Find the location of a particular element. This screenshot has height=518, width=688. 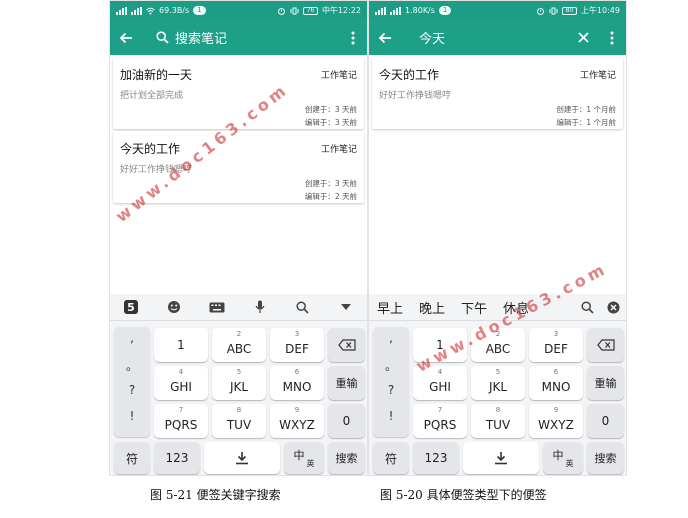

note-title: 加油新的一天 is located at coordinates (156, 75).